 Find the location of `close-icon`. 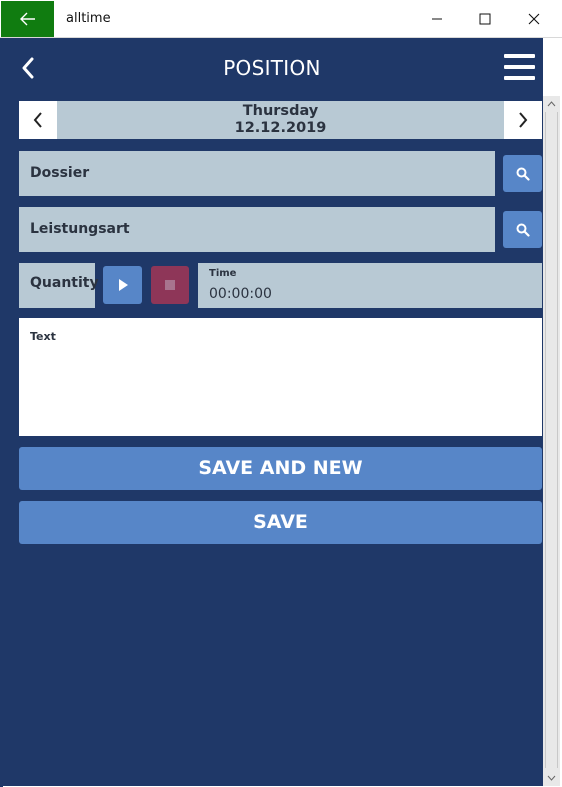

close-icon is located at coordinates (534, 19).